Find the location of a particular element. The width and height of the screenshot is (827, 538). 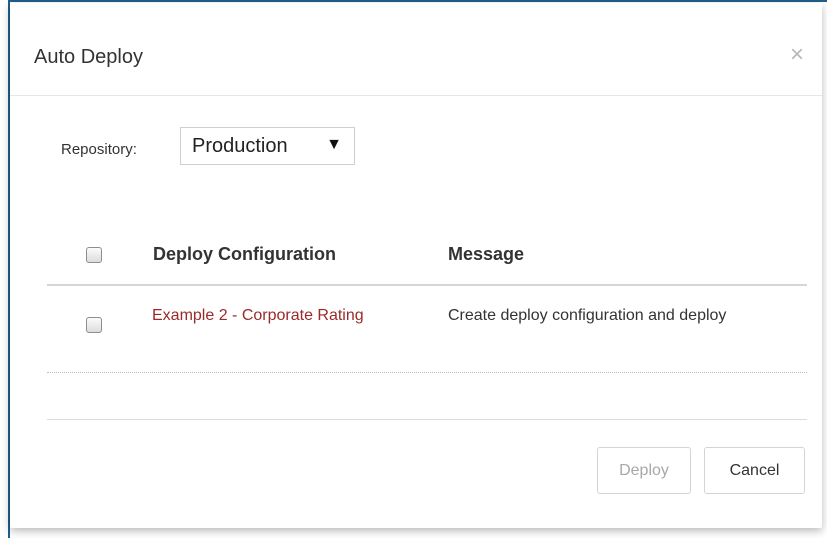

deploy-configuration-link: Example 2 - Corporate Rating is located at coordinates (277, 316).